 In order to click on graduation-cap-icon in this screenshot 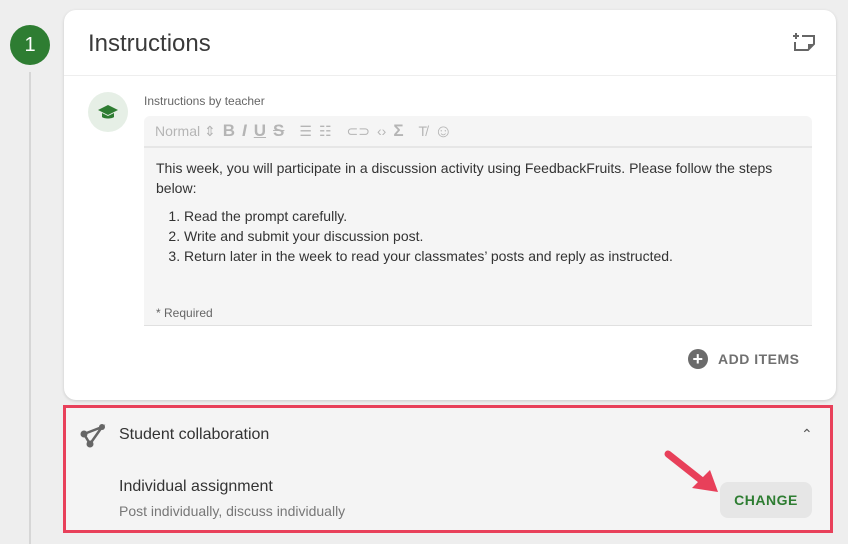, I will do `click(108, 112)`.